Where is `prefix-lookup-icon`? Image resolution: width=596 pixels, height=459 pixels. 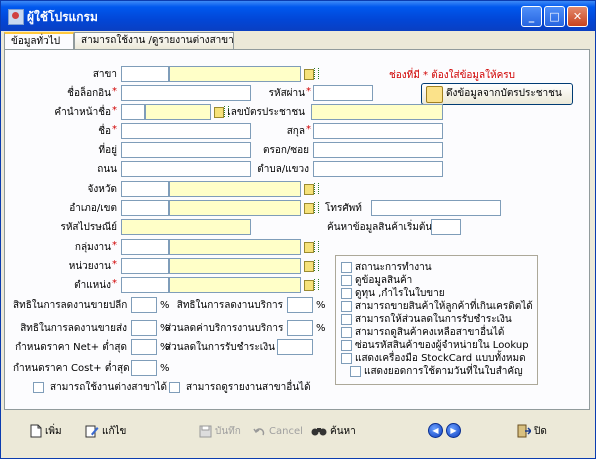
prefix-lookup-icon is located at coordinates (221, 112).